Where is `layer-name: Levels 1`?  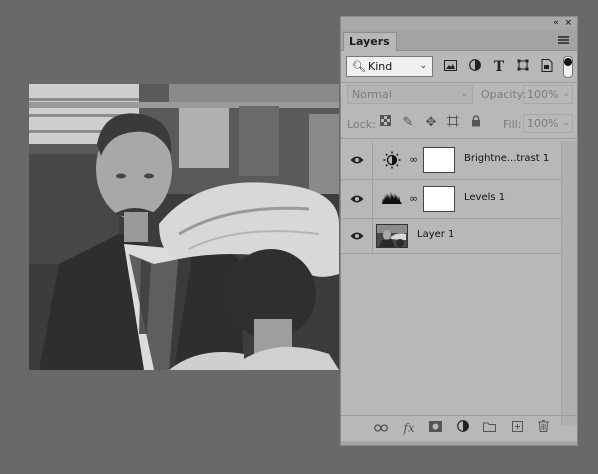 layer-name: Levels 1 is located at coordinates (485, 197).